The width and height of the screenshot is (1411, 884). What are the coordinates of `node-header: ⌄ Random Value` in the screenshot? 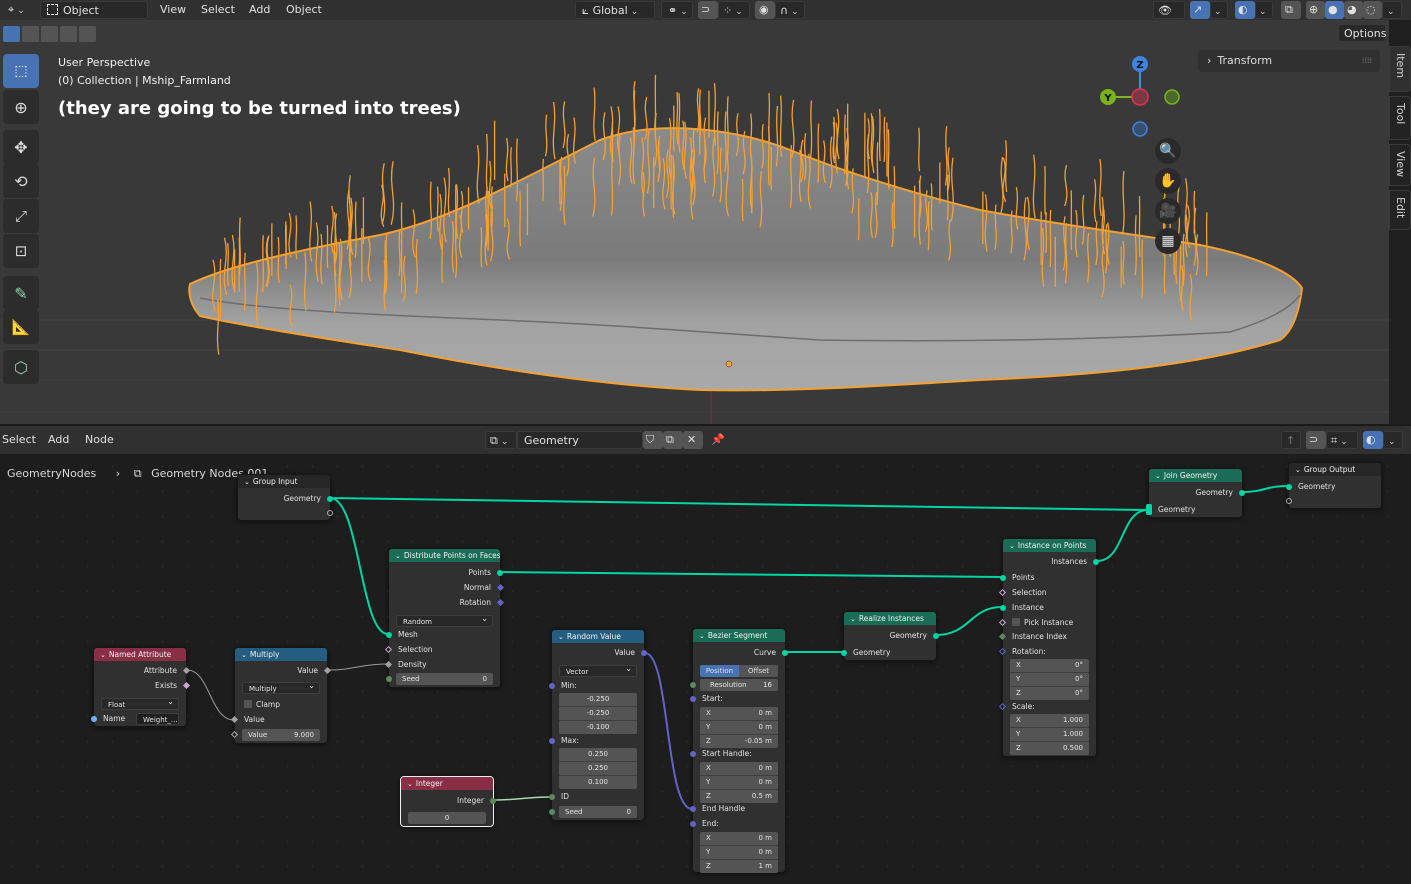 It's located at (598, 636).